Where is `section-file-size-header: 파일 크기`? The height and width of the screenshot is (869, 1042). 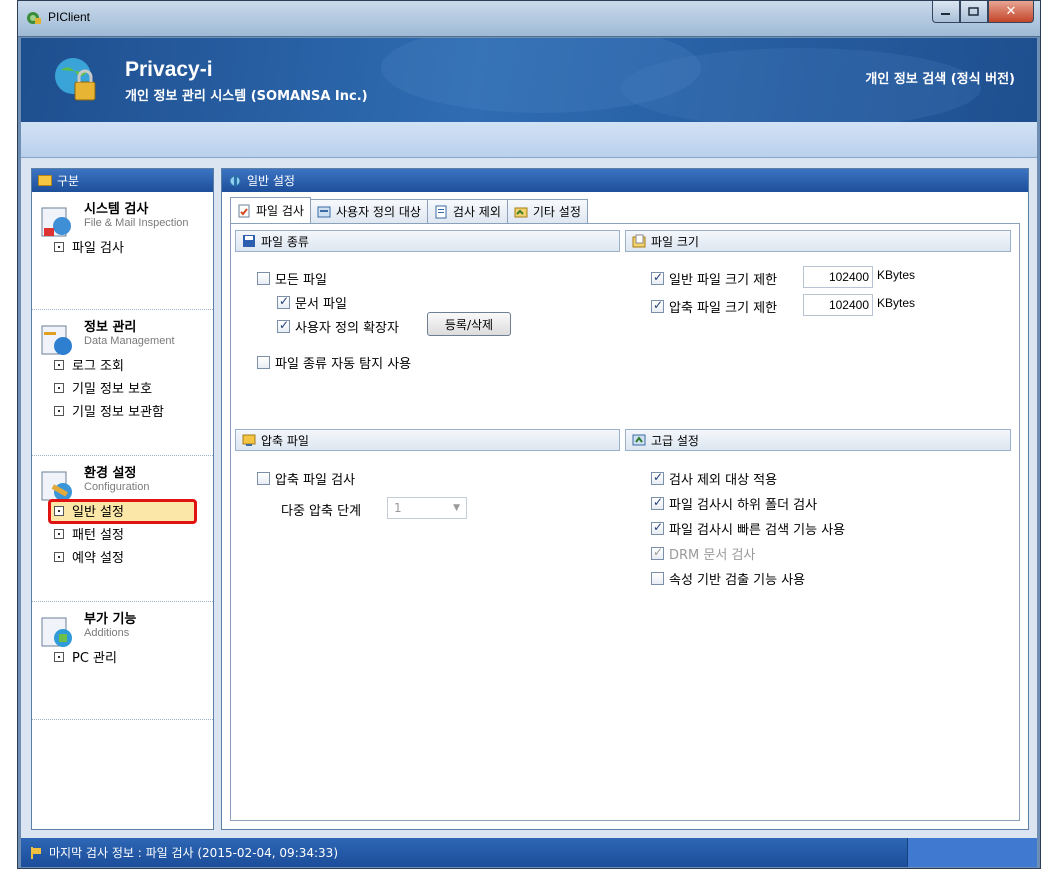
section-file-size-header: 파일 크기 is located at coordinates (818, 241).